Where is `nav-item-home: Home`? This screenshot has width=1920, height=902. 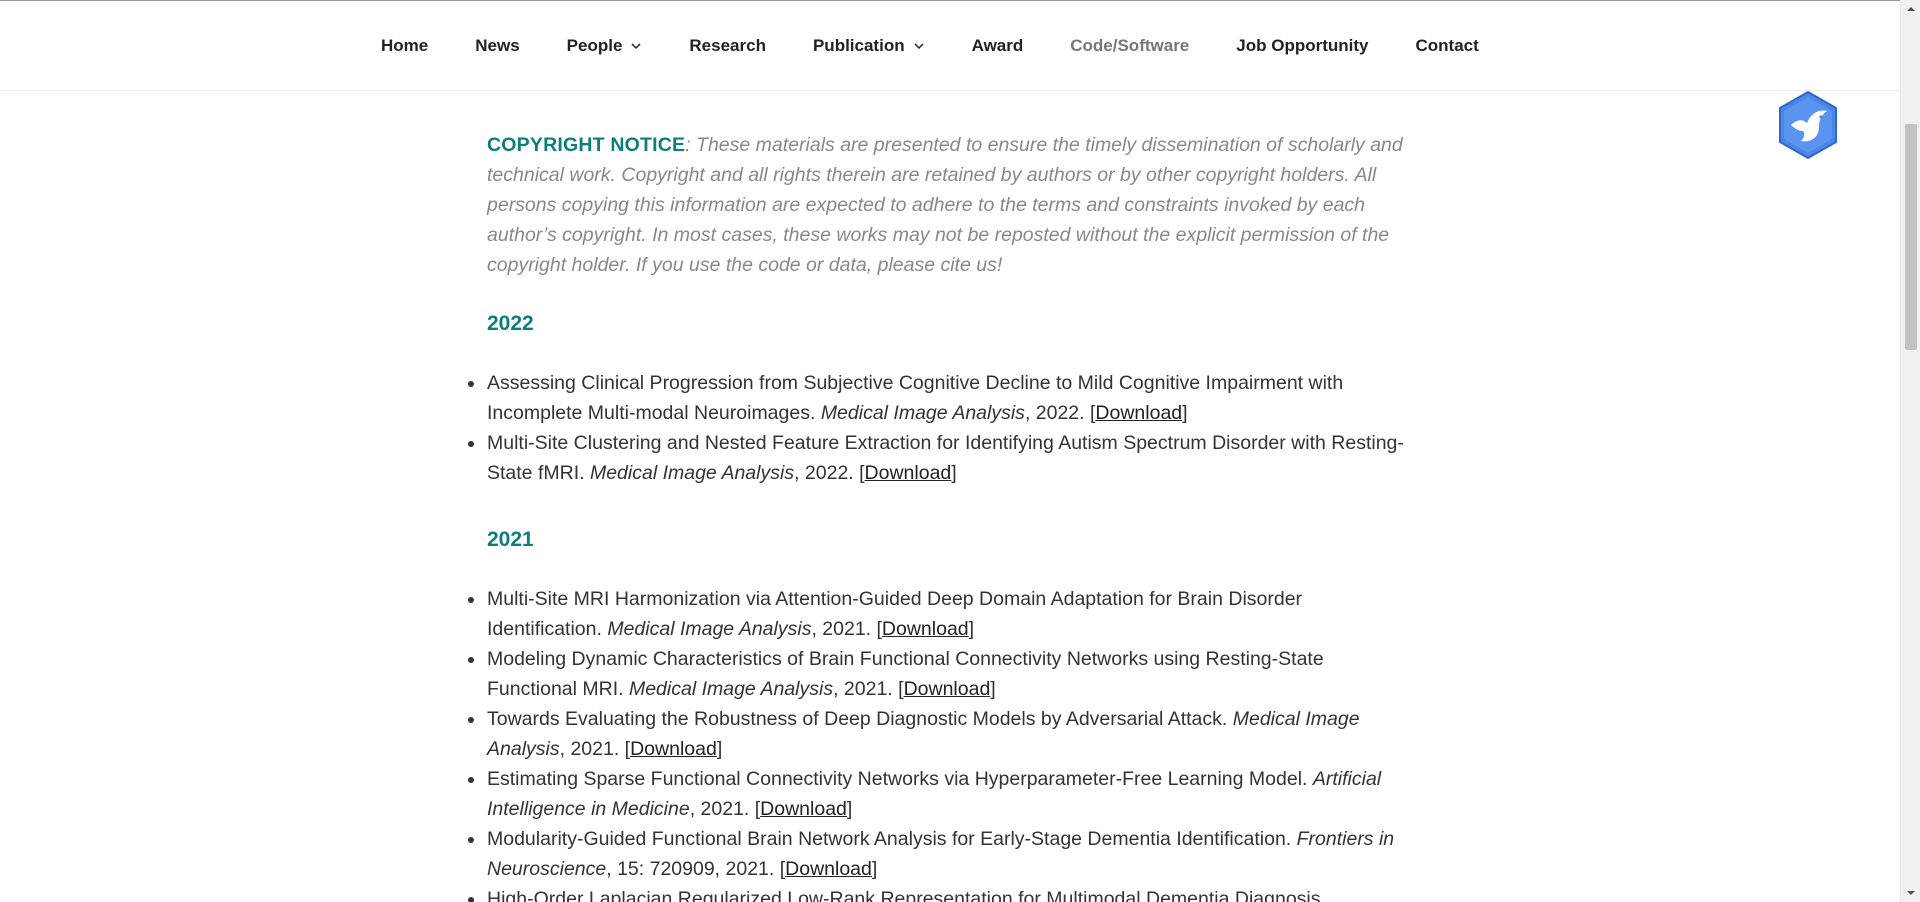
nav-item-home: Home is located at coordinates (404, 46).